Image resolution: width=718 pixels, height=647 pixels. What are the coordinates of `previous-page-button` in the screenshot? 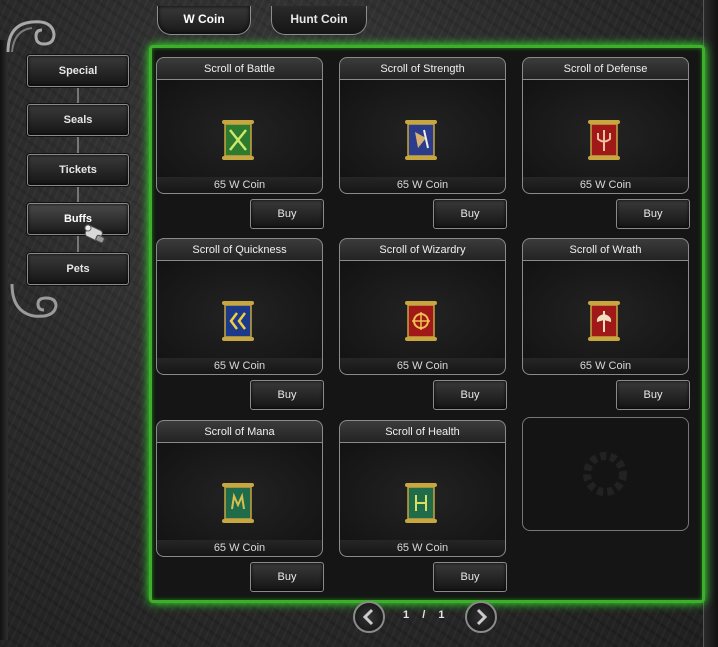 It's located at (369, 617).